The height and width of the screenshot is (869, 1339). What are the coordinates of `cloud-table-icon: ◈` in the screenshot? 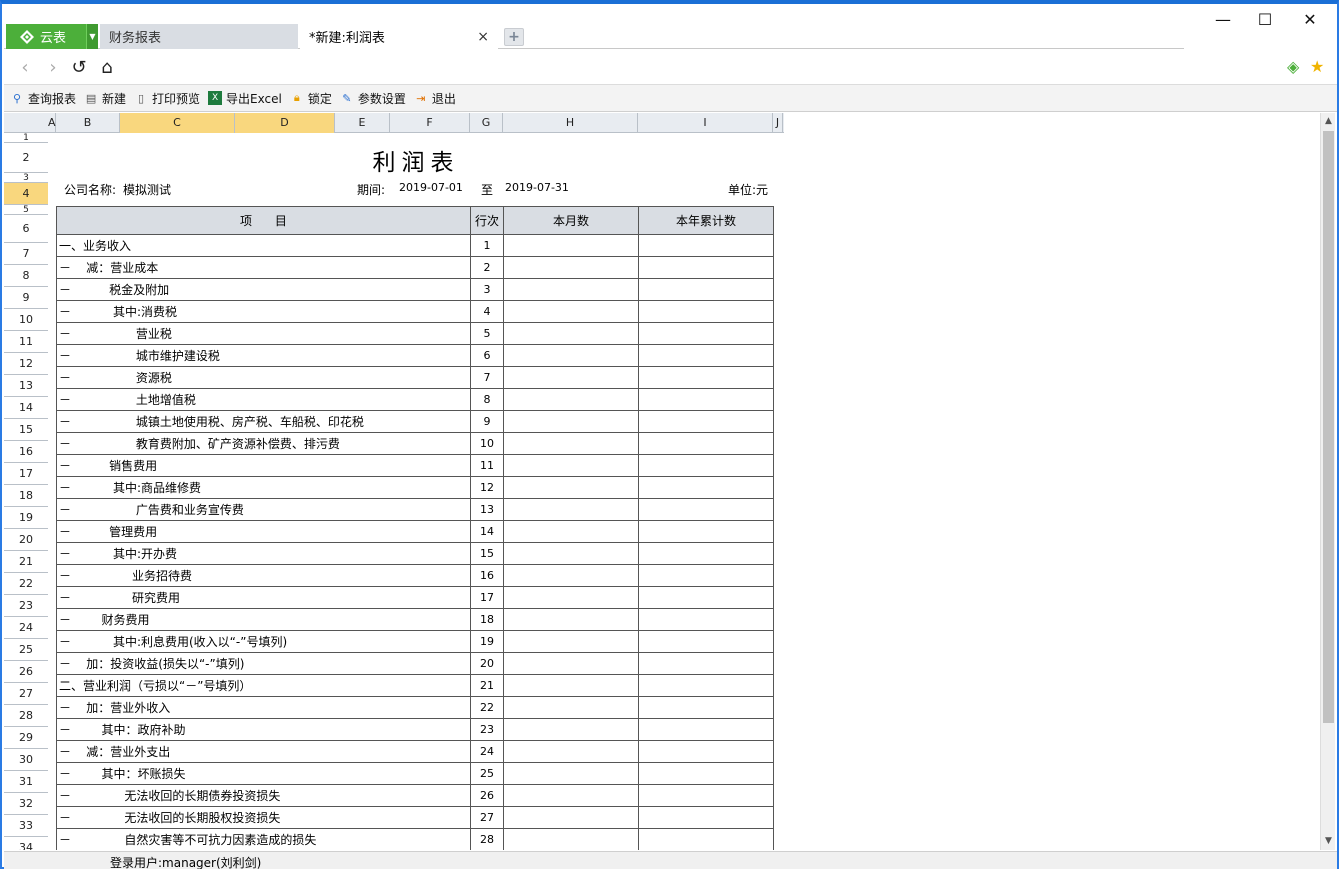 It's located at (1293, 66).